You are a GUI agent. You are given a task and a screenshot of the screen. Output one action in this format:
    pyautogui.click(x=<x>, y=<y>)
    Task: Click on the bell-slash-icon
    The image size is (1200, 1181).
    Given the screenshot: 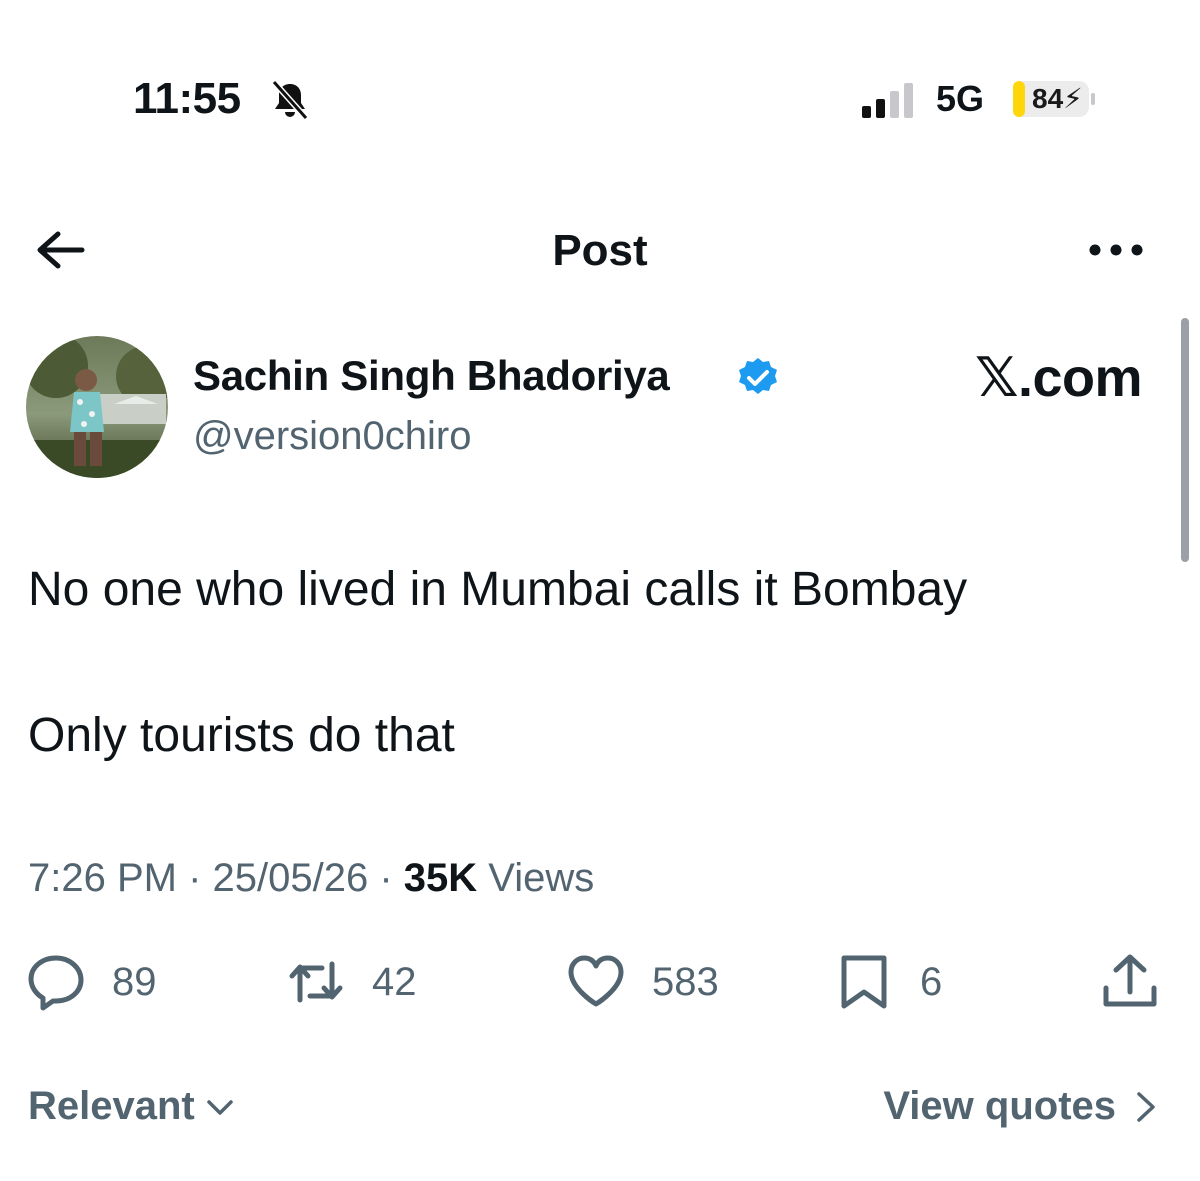 What is the action you would take?
    pyautogui.click(x=290, y=100)
    